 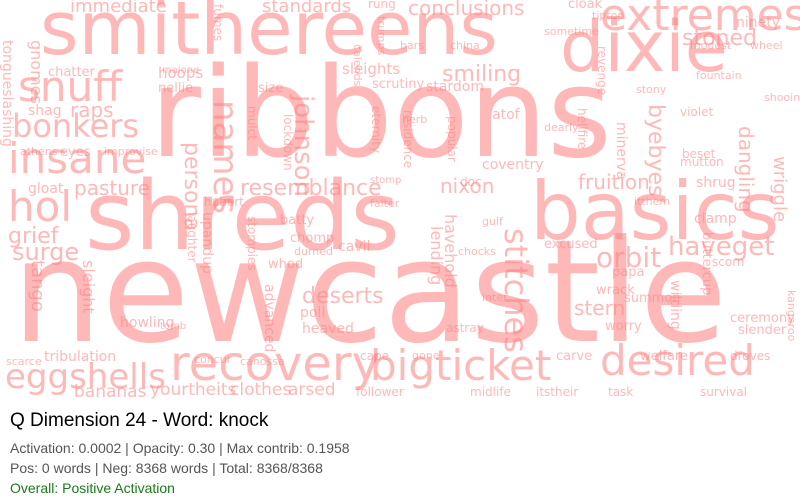 I want to click on cloud-word: atof, so click(x=506, y=115).